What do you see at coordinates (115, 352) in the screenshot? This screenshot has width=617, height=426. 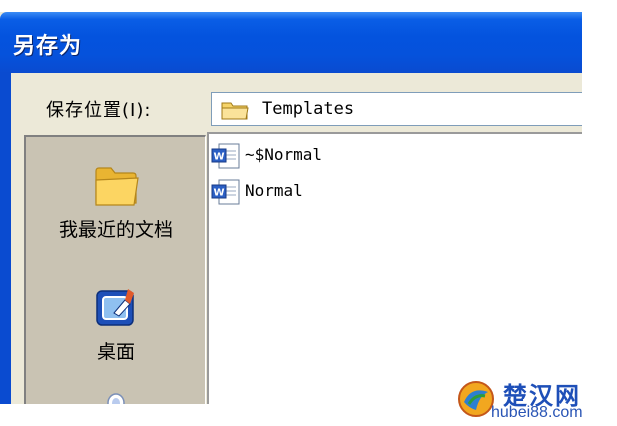 I see `place-label: 桌面` at bounding box center [115, 352].